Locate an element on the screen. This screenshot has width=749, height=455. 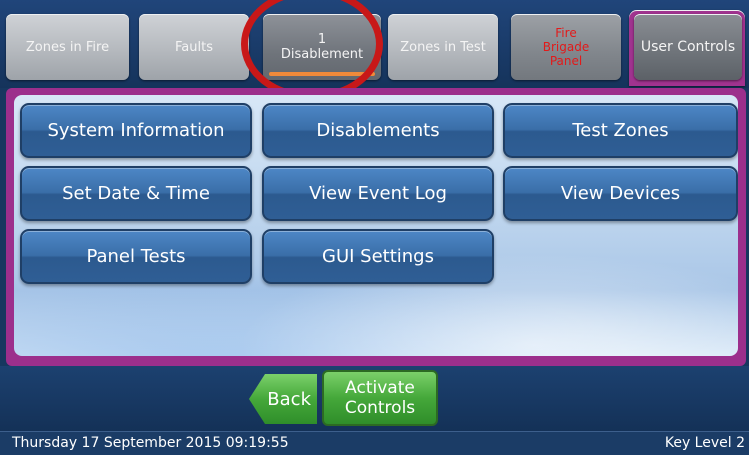
activate-controls-line2: Controls is located at coordinates (380, 408).